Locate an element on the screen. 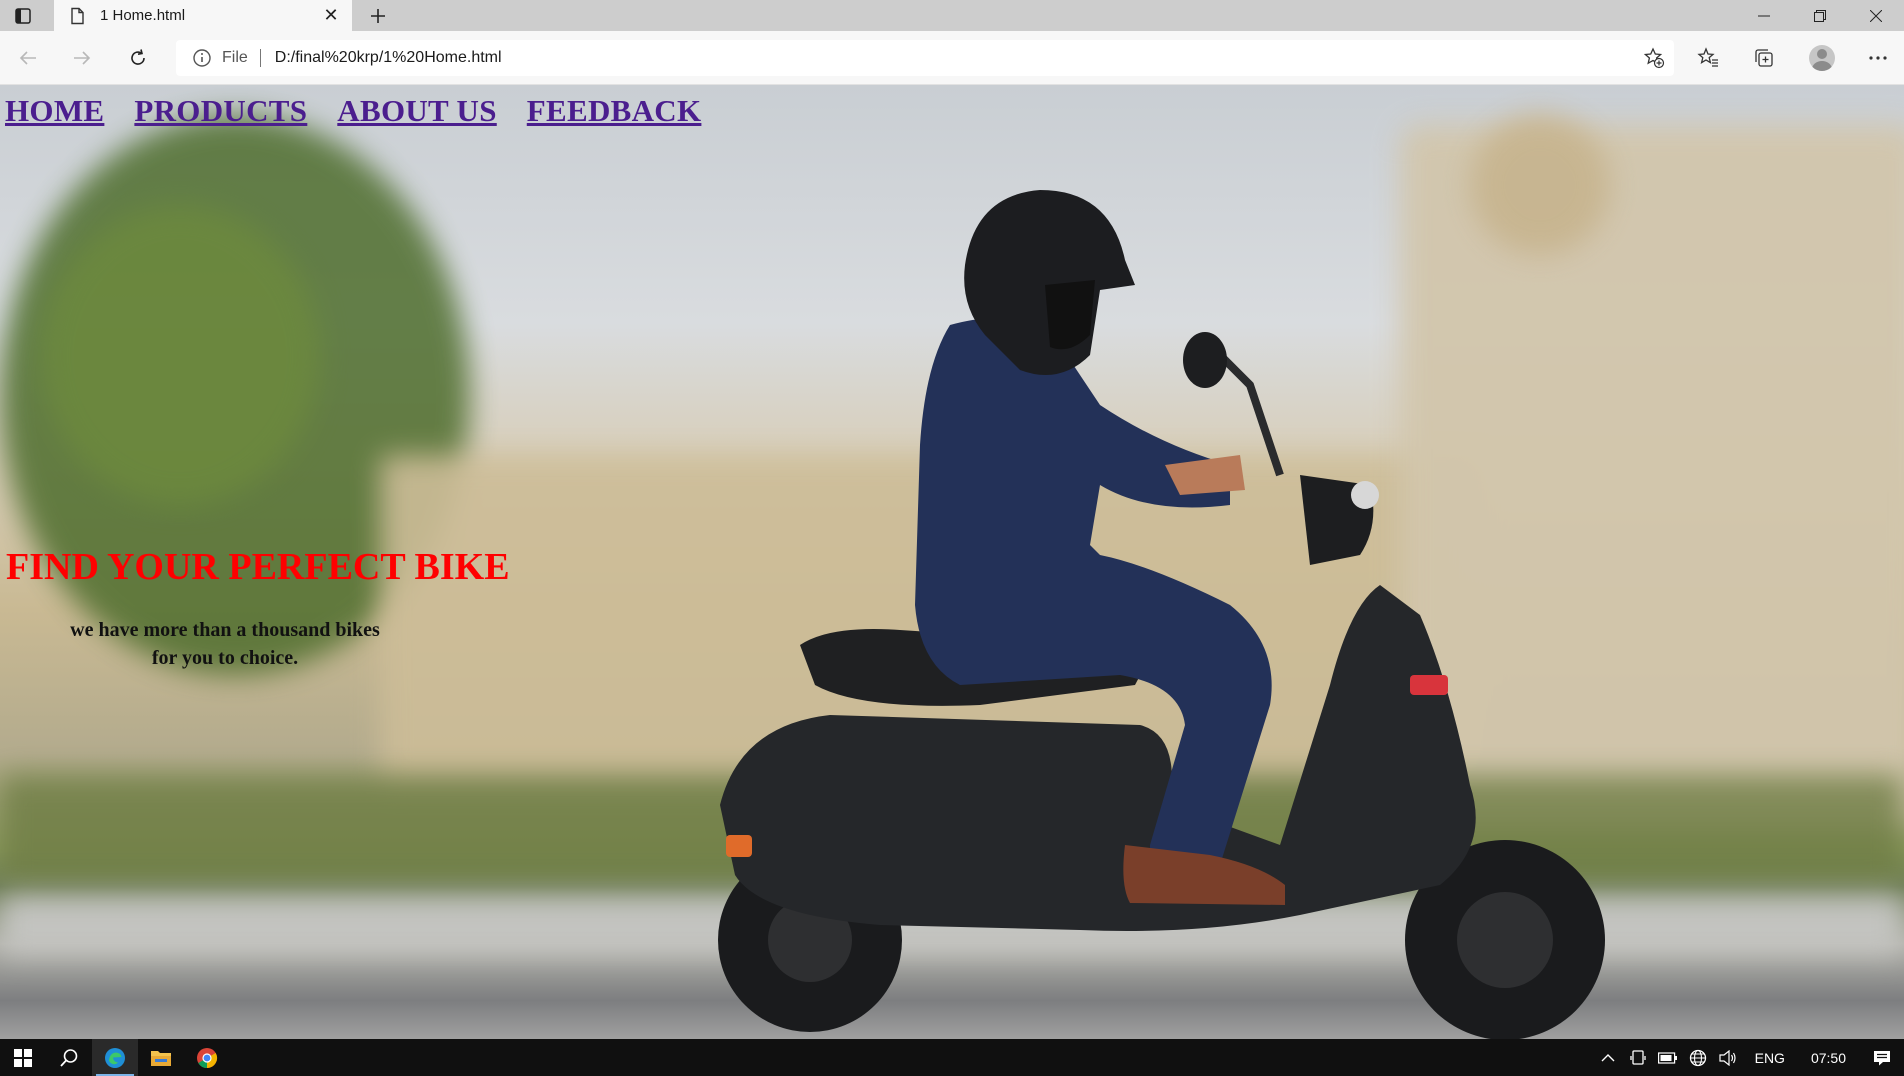 The height and width of the screenshot is (1076, 1904). input-language: ENG is located at coordinates (1770, 1058).